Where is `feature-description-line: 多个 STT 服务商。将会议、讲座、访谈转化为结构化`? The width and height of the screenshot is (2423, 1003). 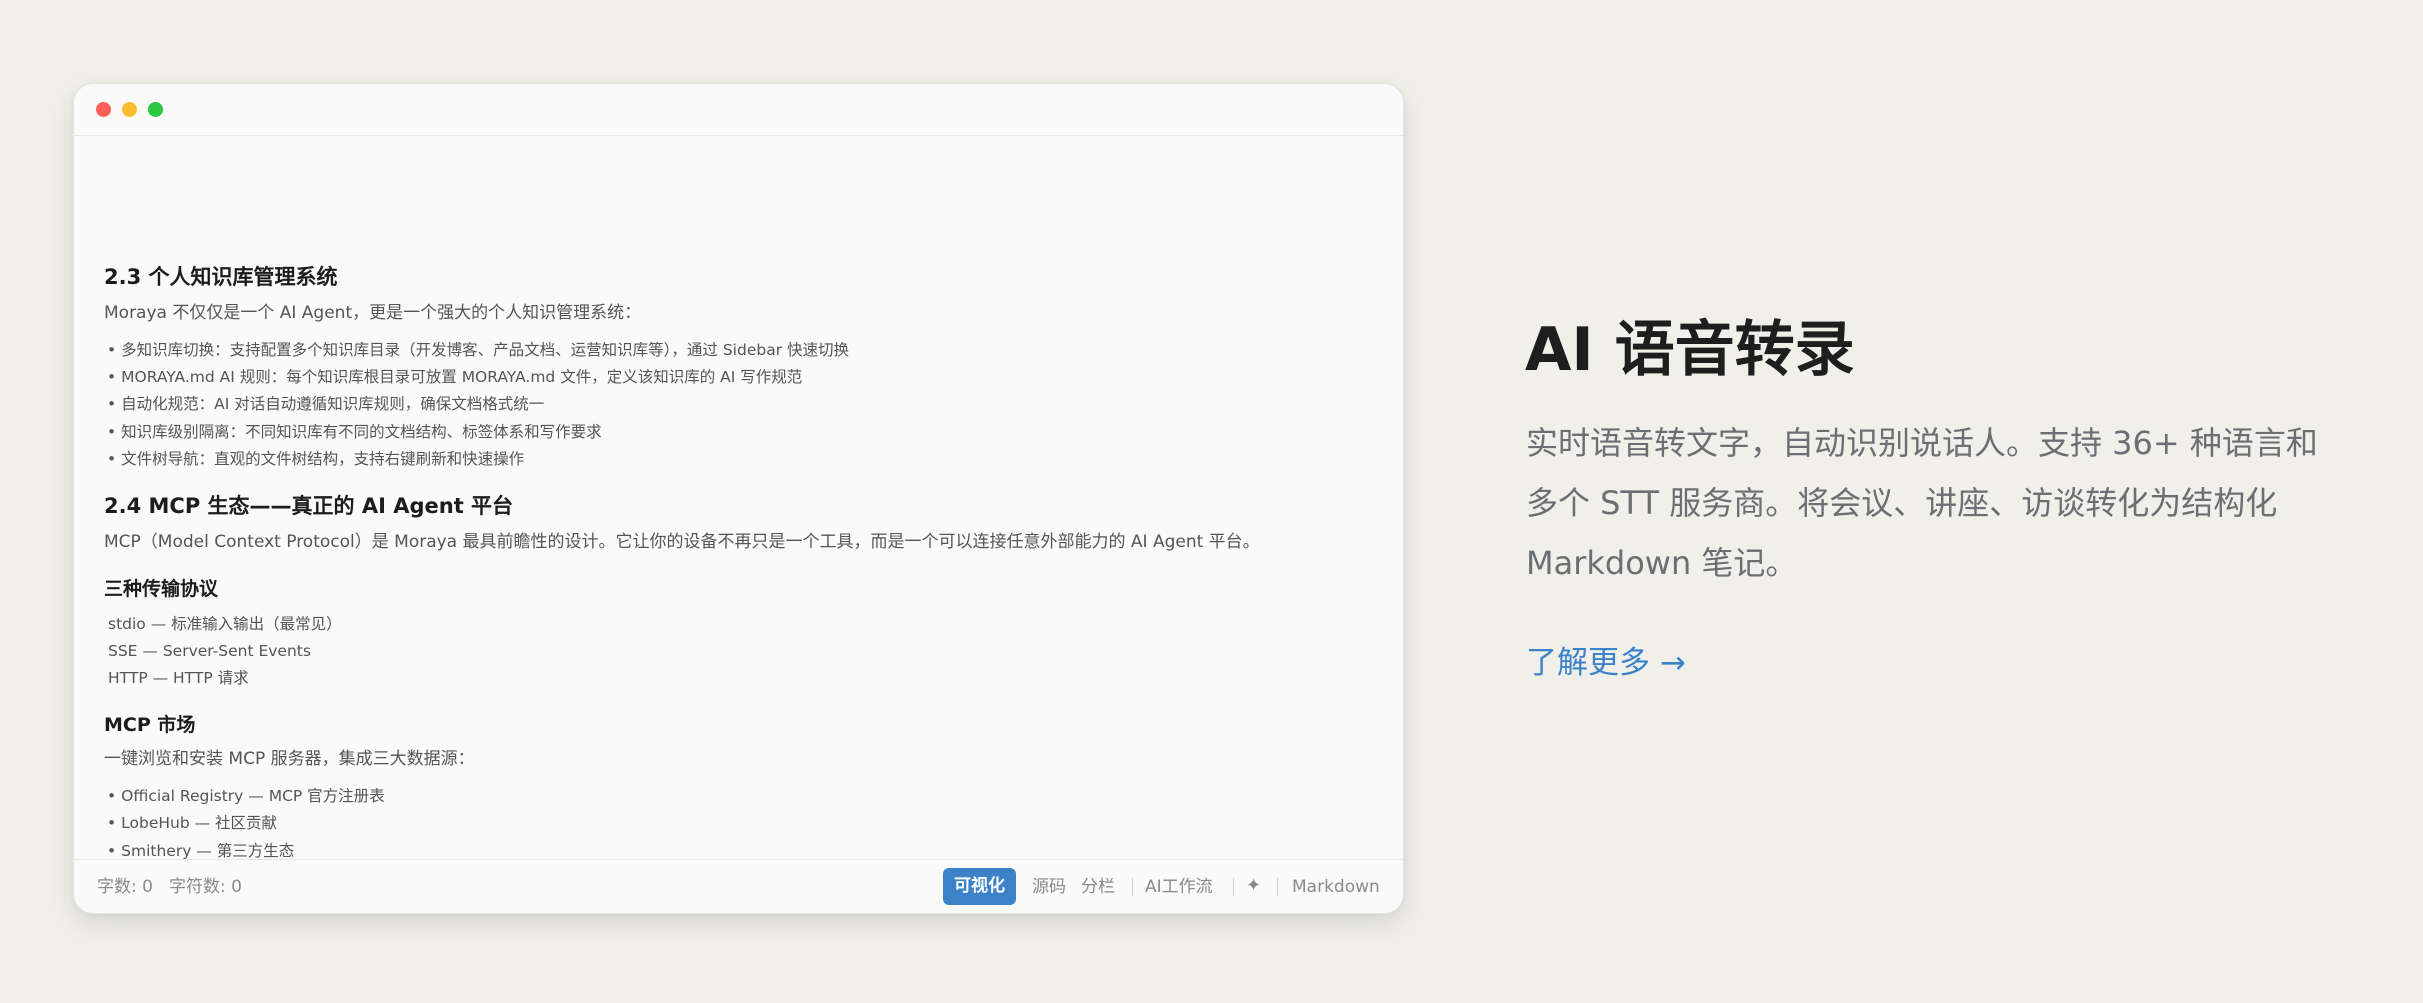 feature-description-line: 多个 STT 服务商。将会议、讲座、访谈转化为结构化 is located at coordinates (1902, 503).